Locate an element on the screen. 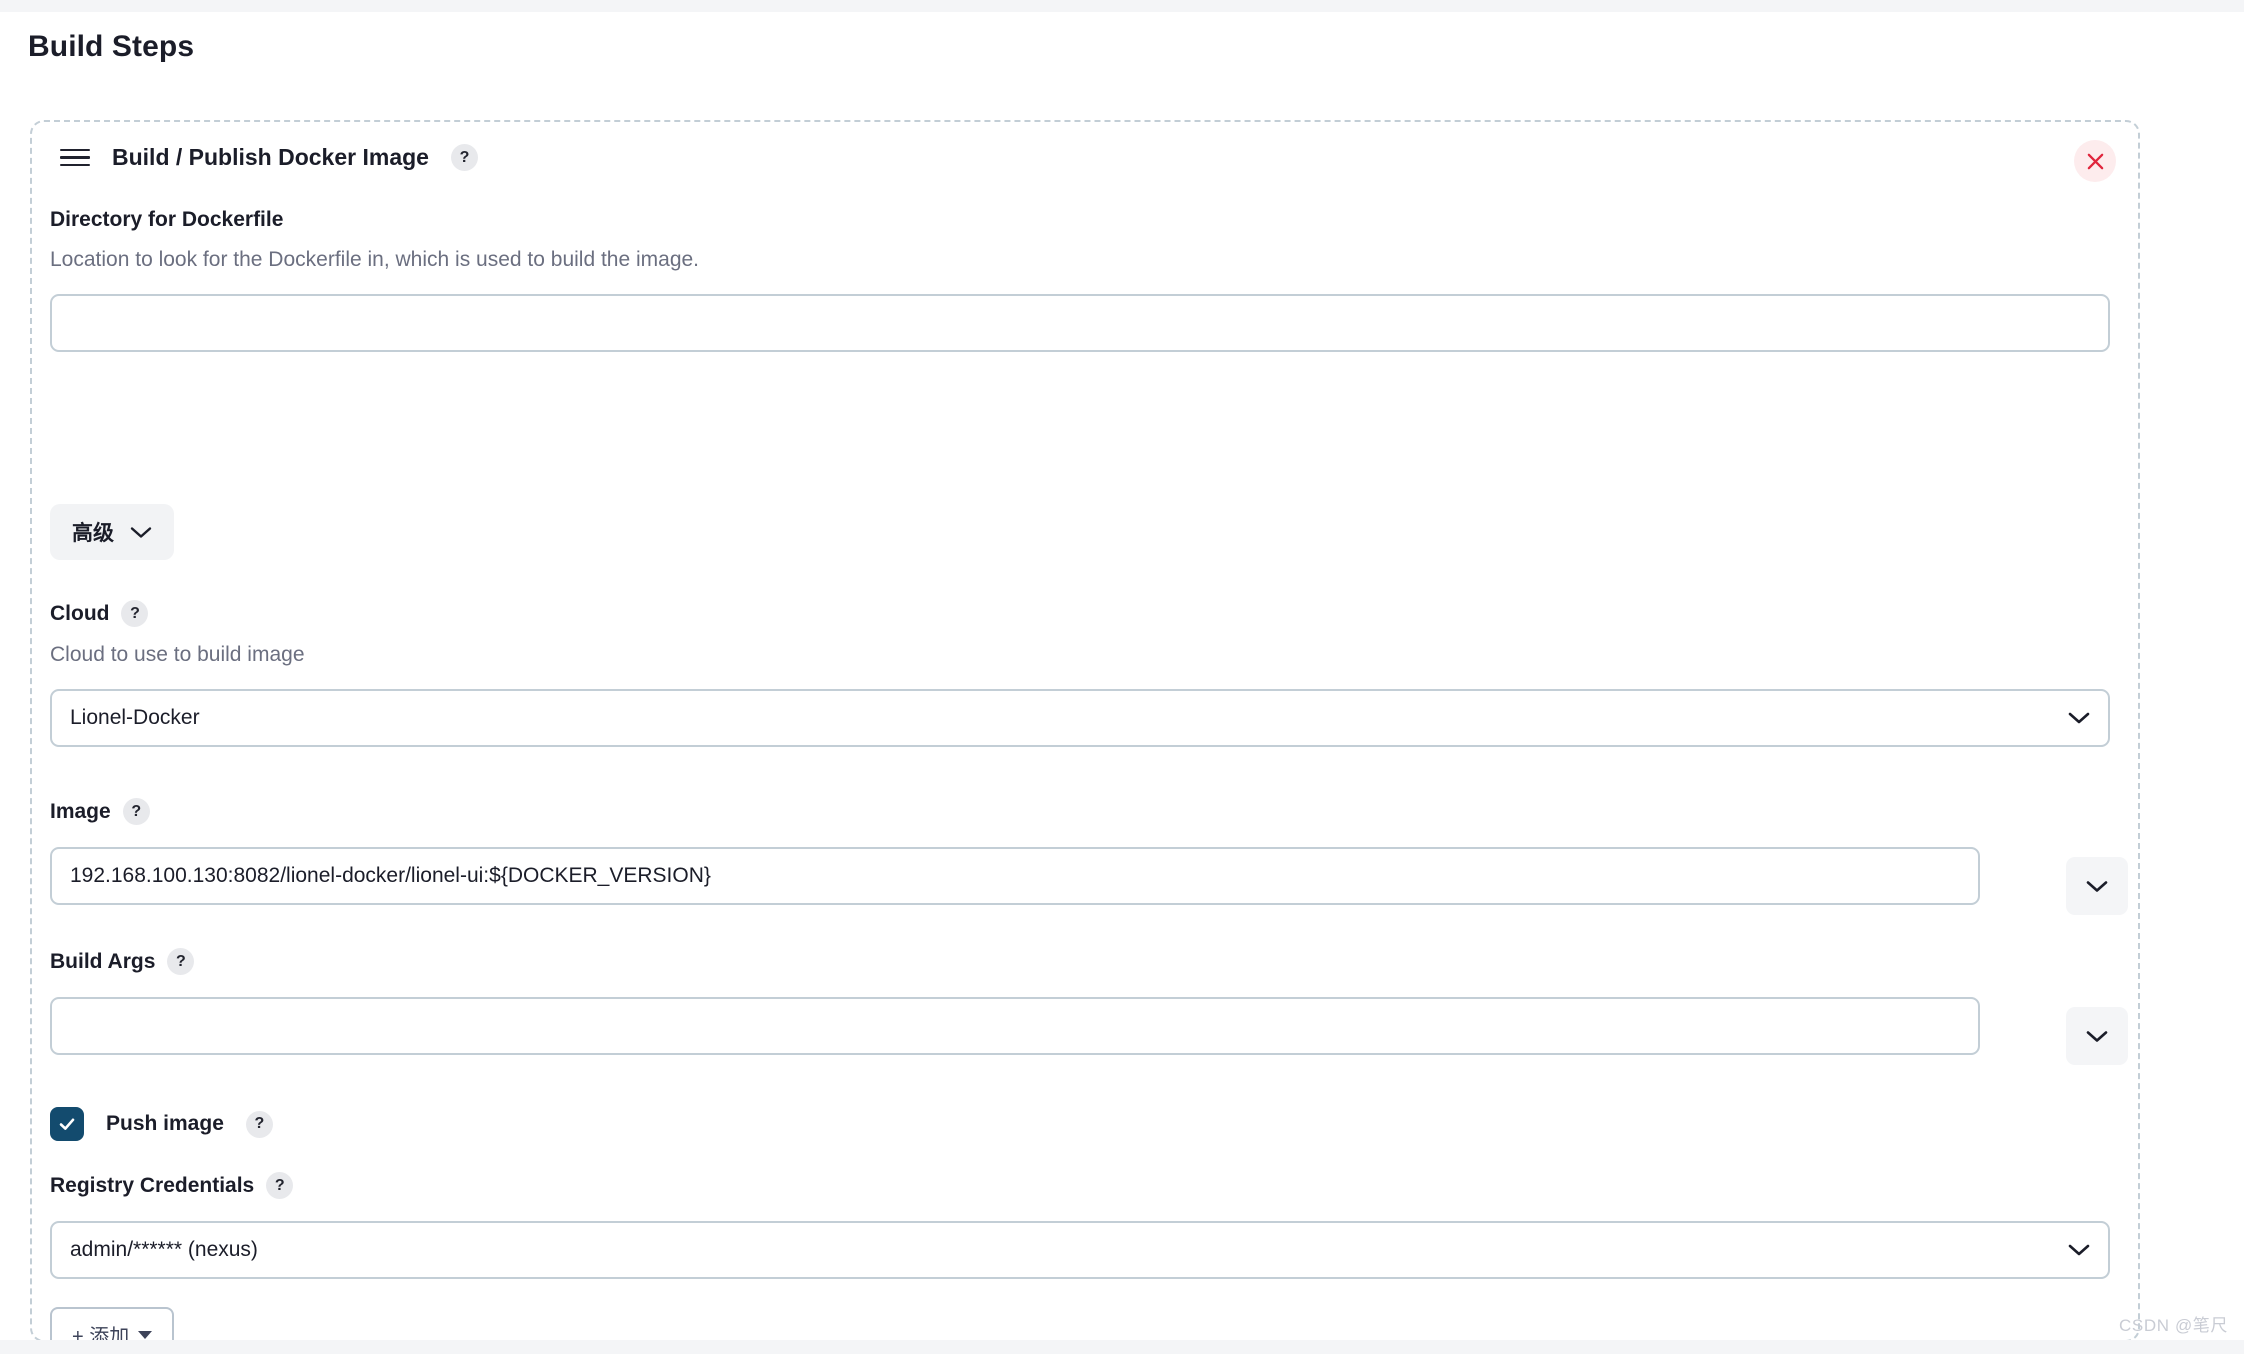  page-title: Build Steps is located at coordinates (111, 46).